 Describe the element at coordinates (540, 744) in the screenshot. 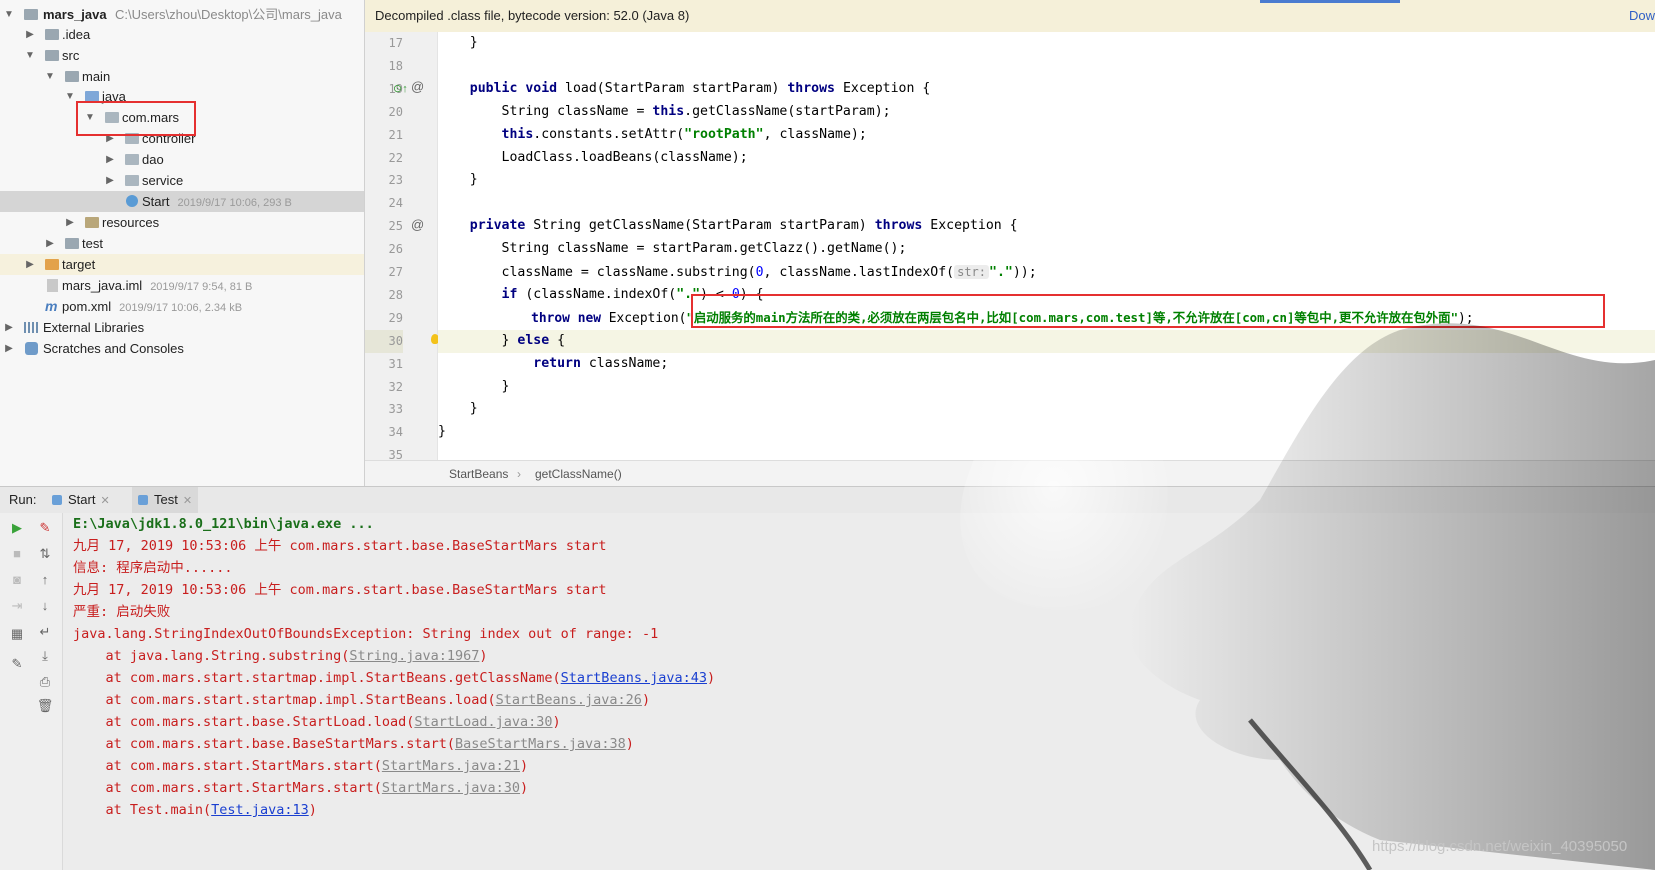

I see `stack-link: BaseStartMars.java:38` at that location.